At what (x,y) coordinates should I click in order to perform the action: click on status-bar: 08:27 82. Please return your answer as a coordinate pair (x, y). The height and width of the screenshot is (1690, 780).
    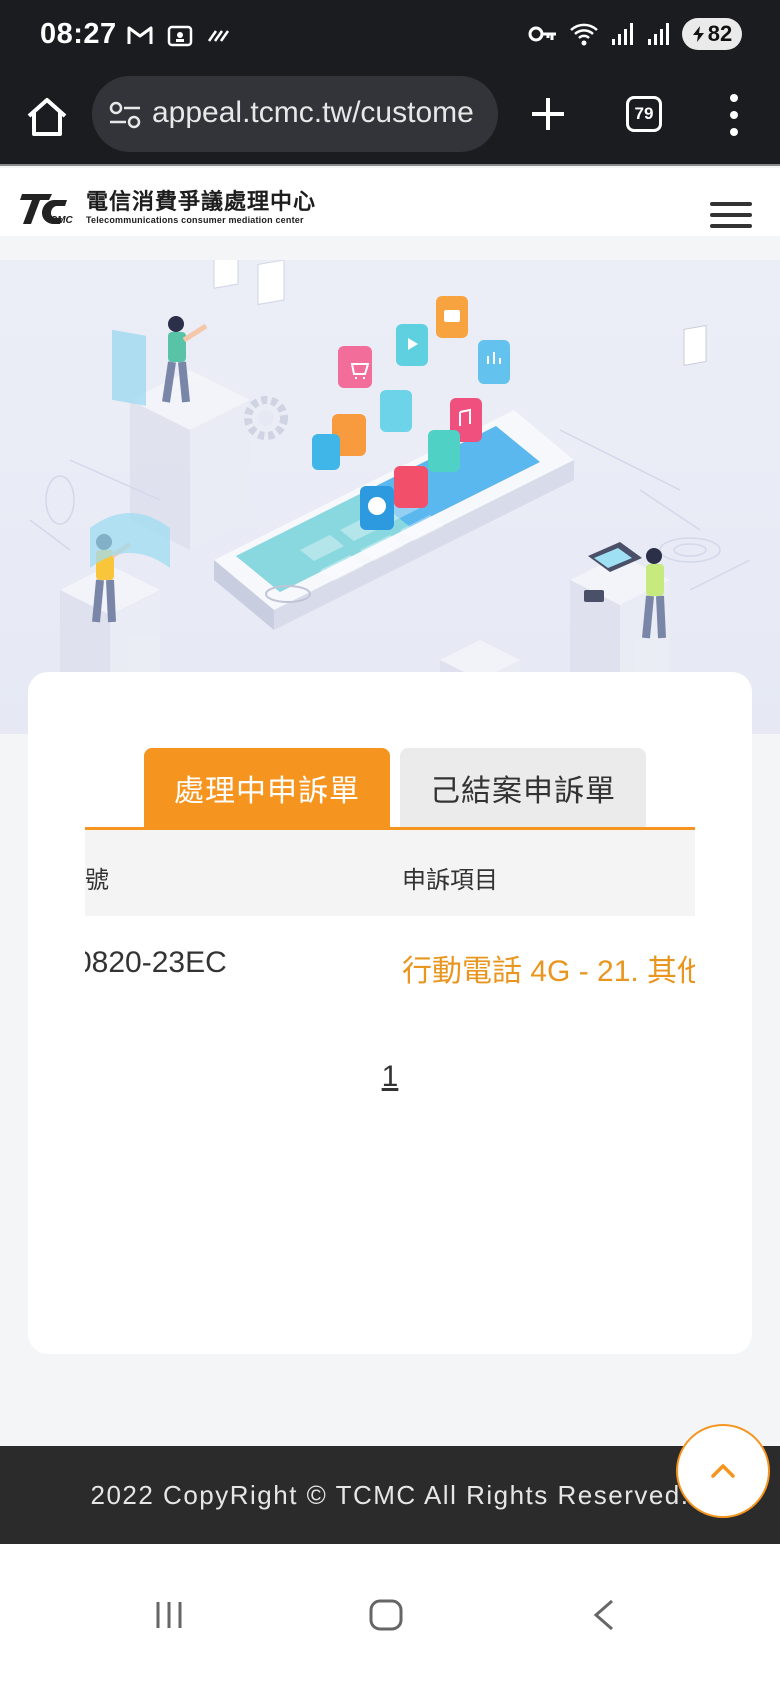
    Looking at the image, I should click on (390, 36).